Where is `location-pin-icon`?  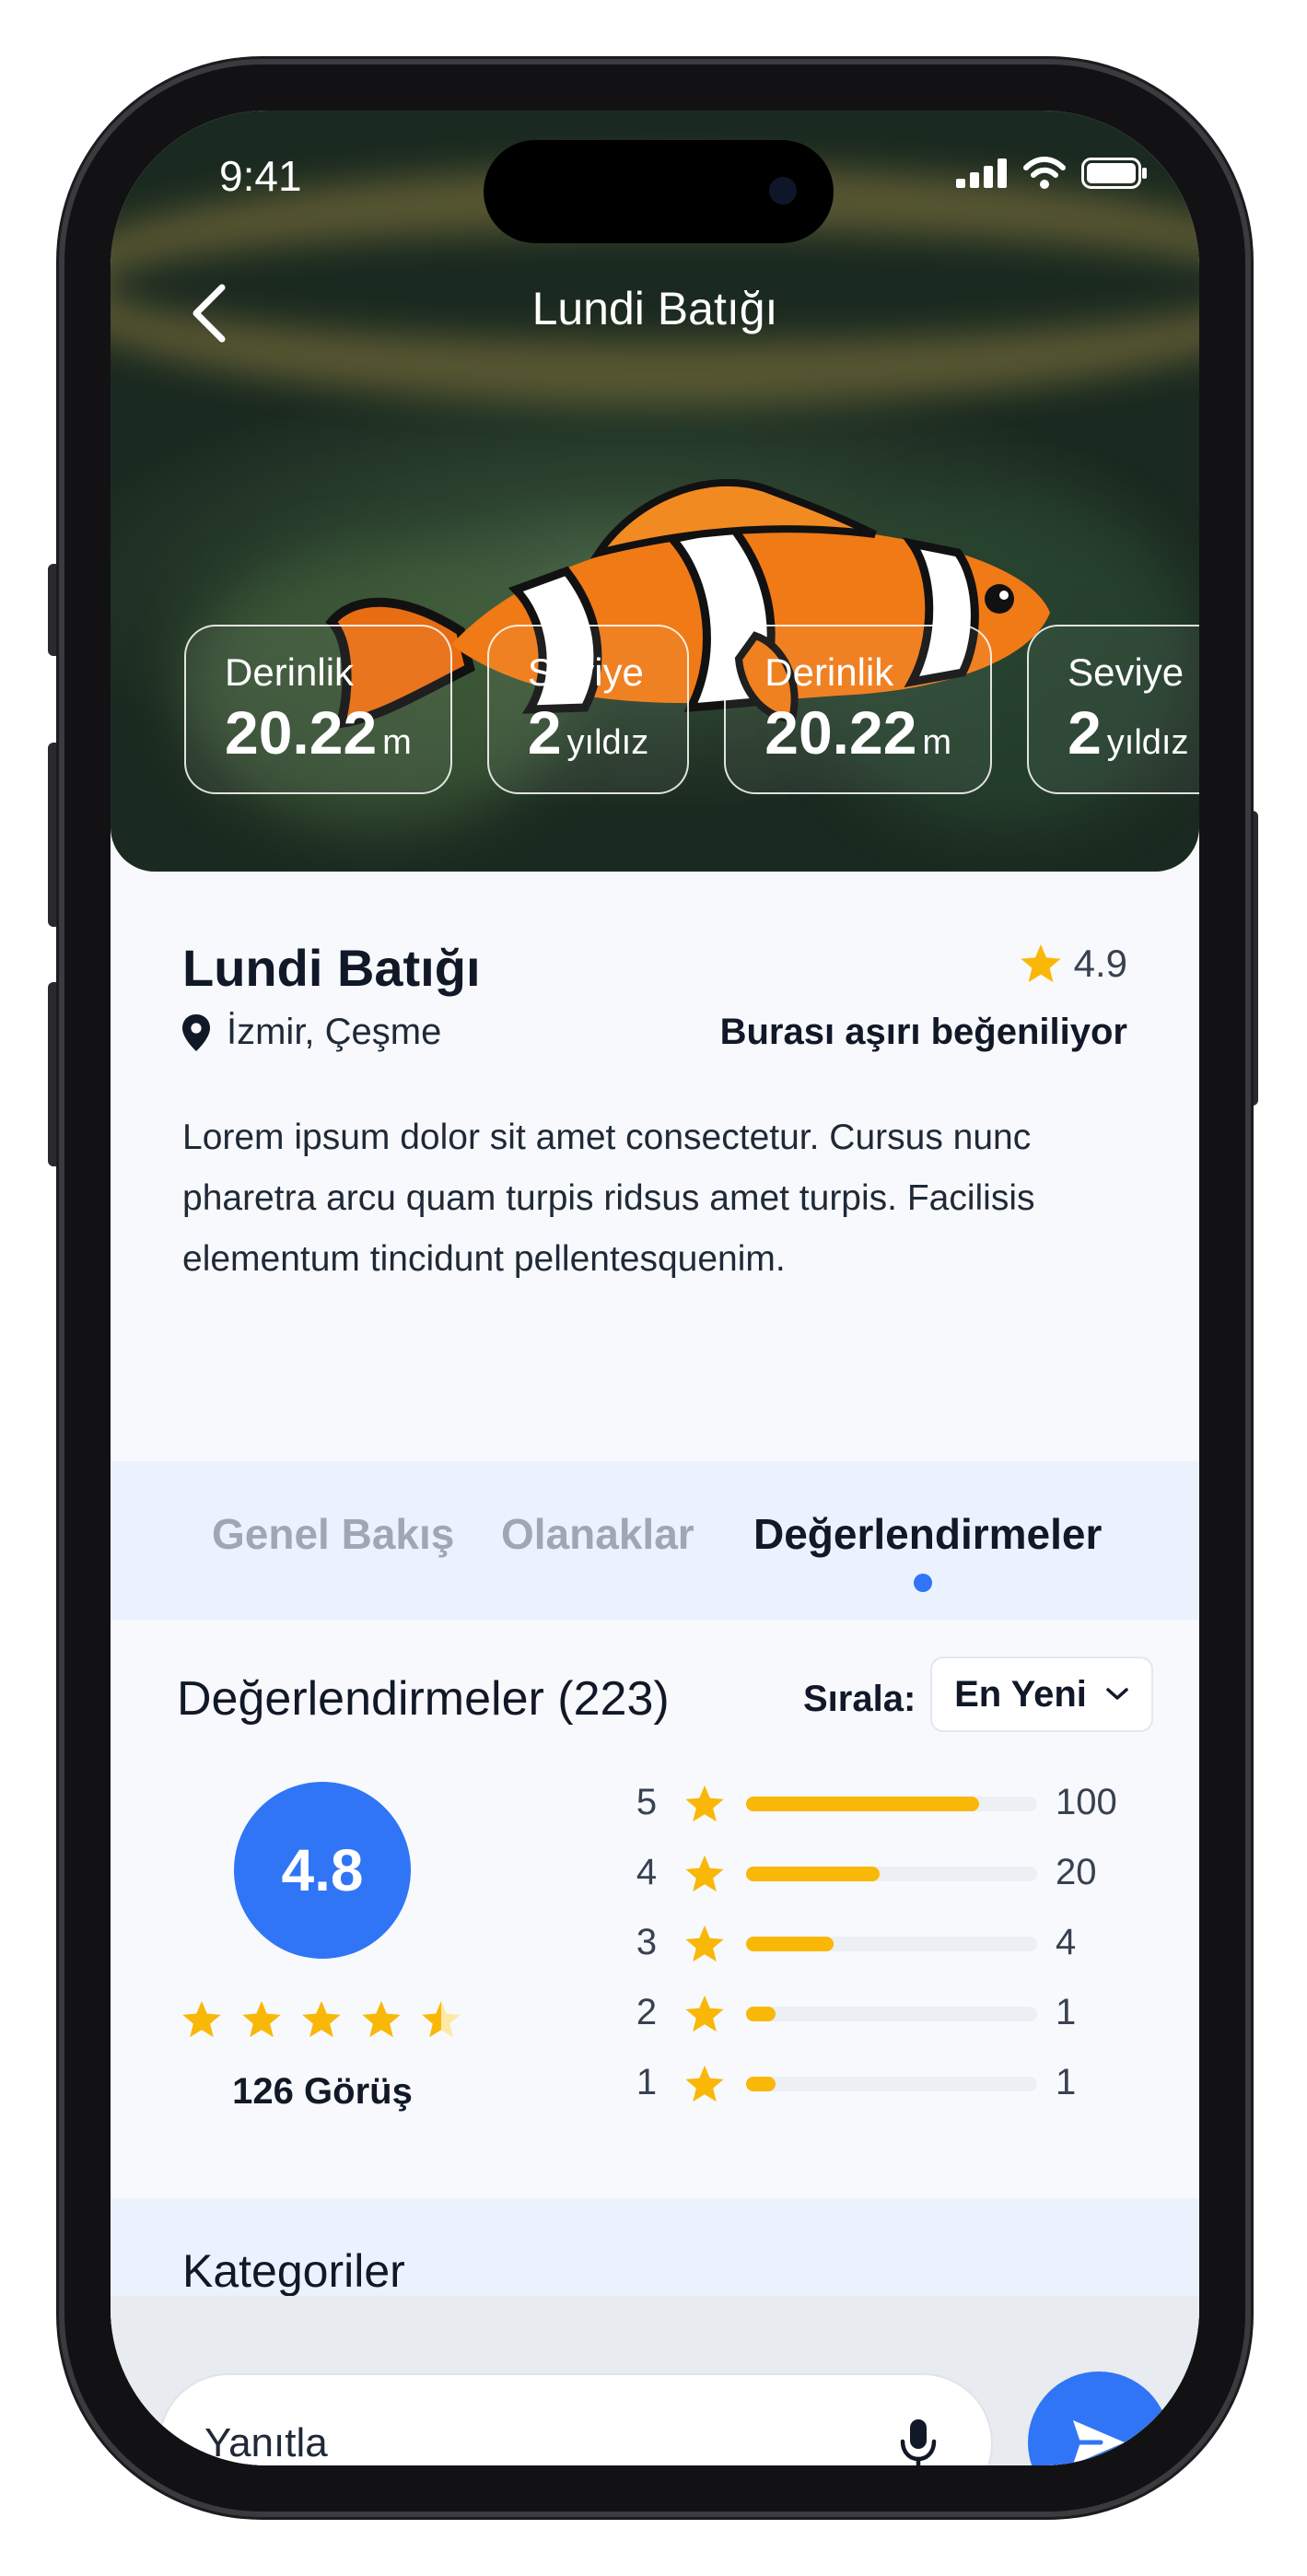
location-pin-icon is located at coordinates (196, 1032).